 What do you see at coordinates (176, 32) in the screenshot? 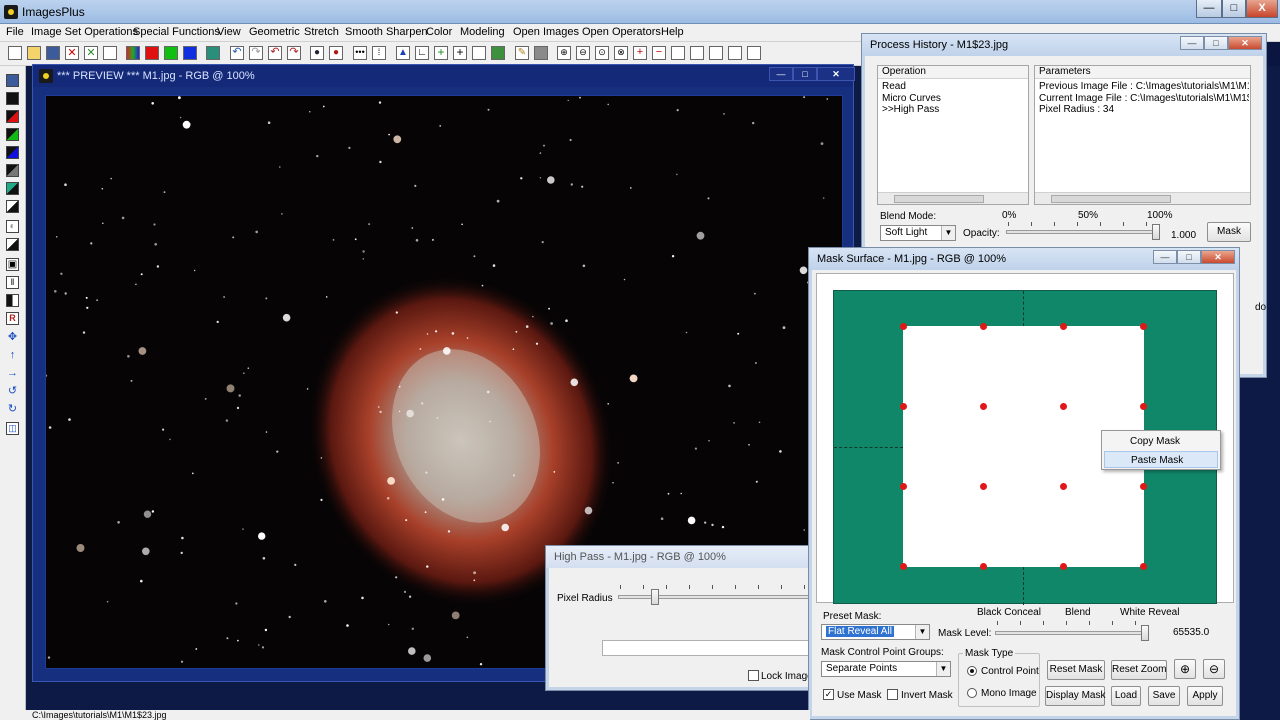
I see `menu-special-functions: Special Functions` at bounding box center [176, 32].